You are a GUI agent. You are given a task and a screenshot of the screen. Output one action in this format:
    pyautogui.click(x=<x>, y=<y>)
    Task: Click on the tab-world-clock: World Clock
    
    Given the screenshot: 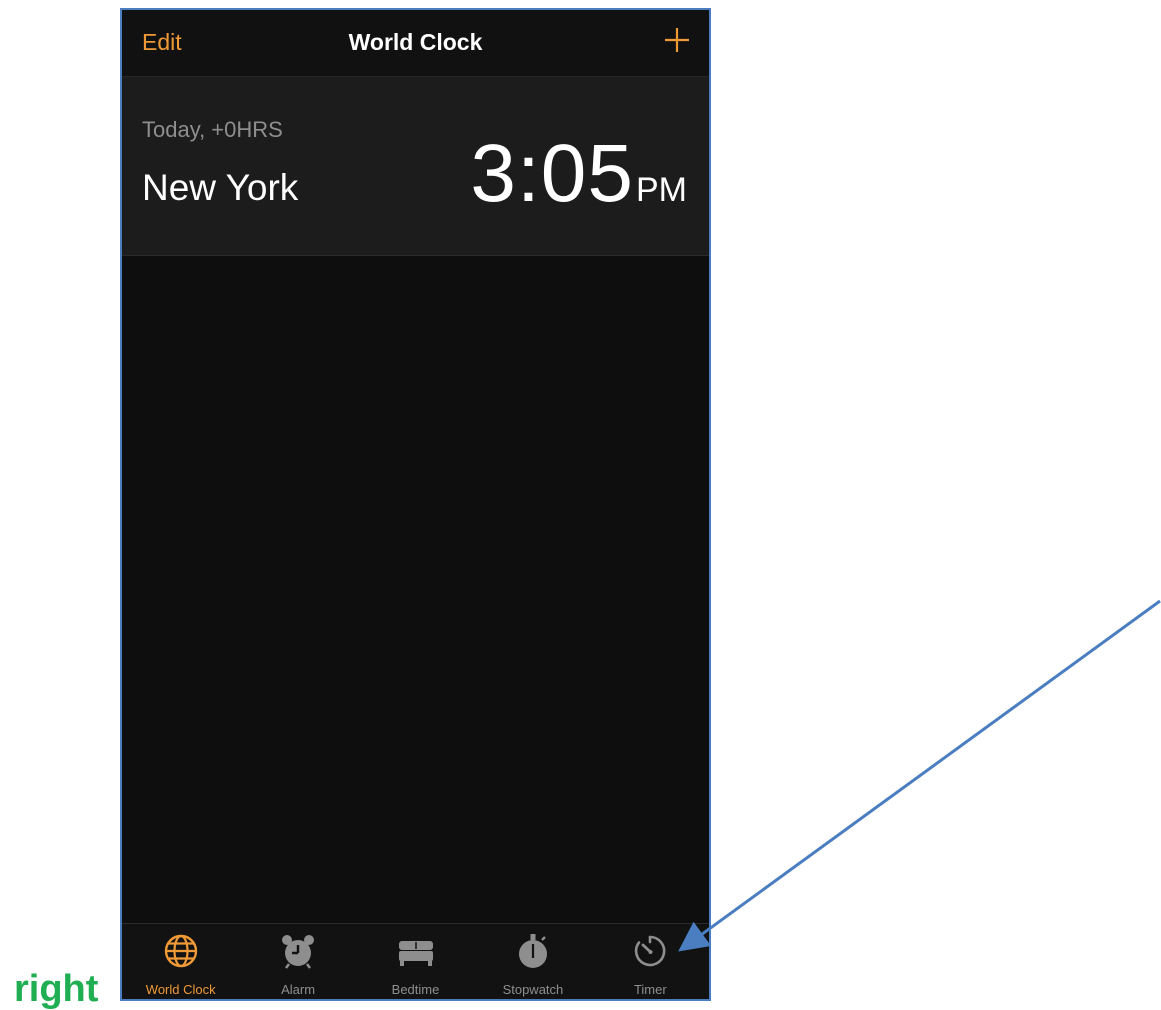 What is the action you would take?
    pyautogui.click(x=180, y=961)
    